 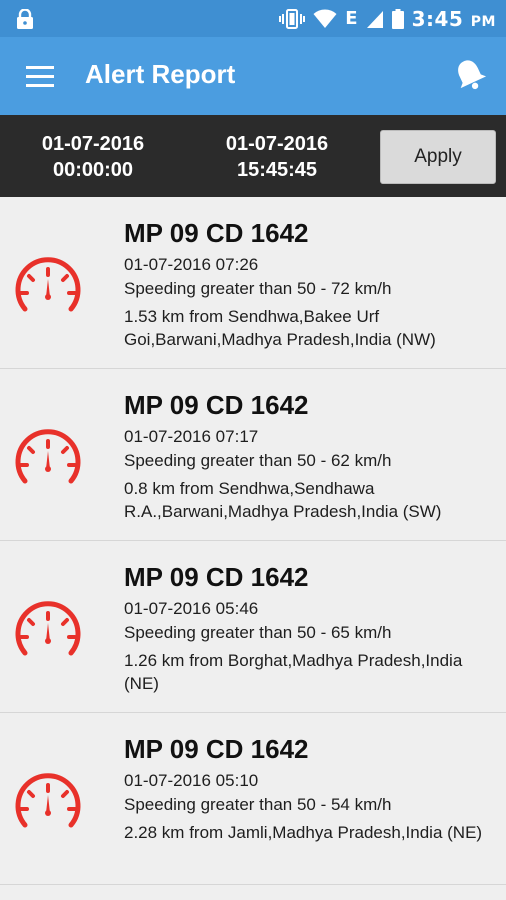 I want to click on hamburger-menu-icon, so click(x=40, y=76).